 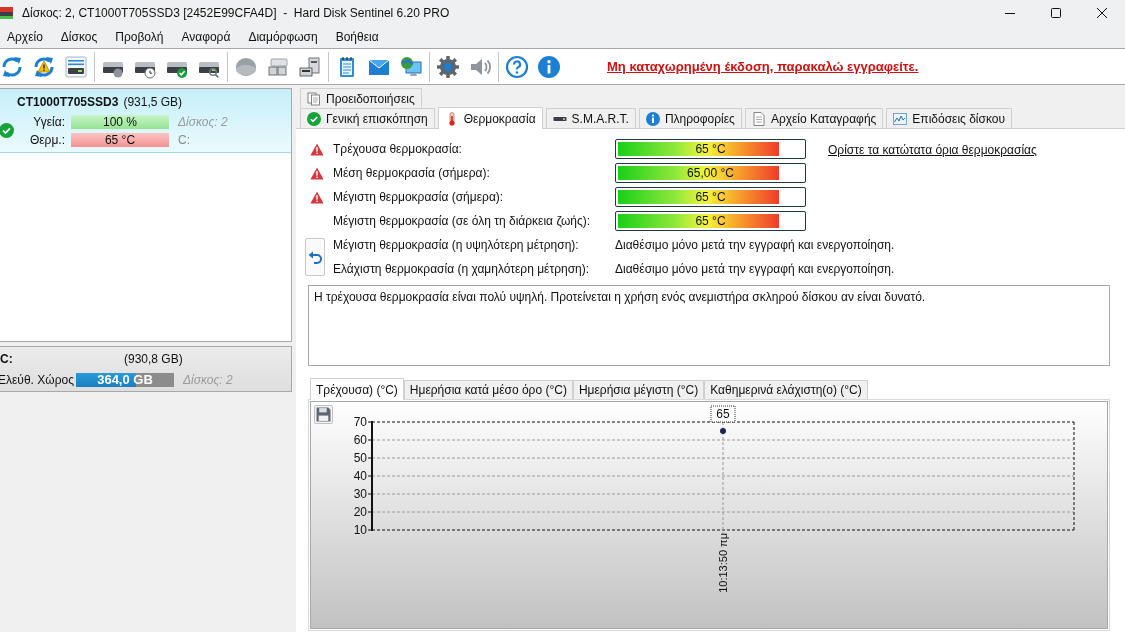 What do you see at coordinates (900, 118) in the screenshot?
I see `line-chart-icon` at bounding box center [900, 118].